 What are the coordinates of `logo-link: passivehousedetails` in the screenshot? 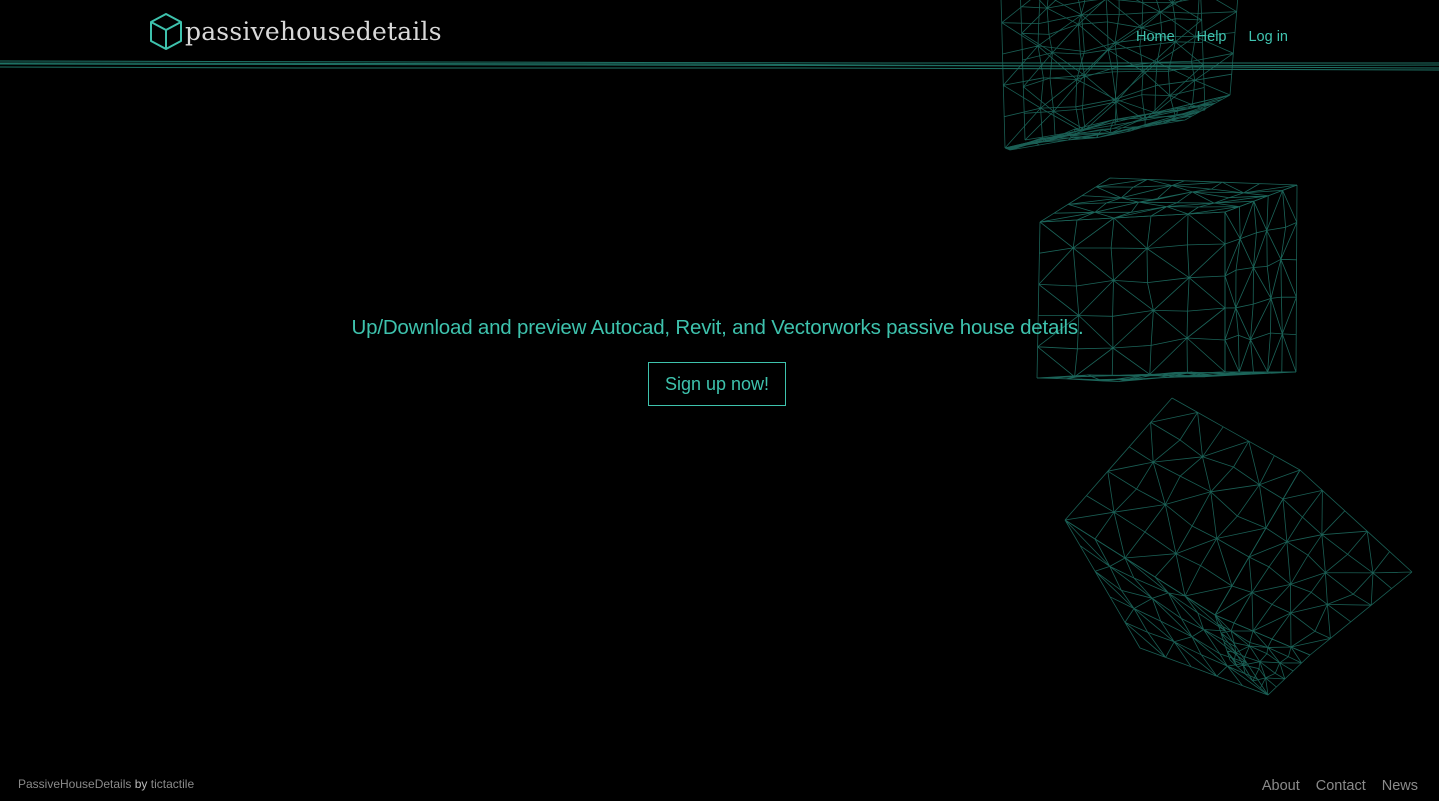 It's located at (295, 32).